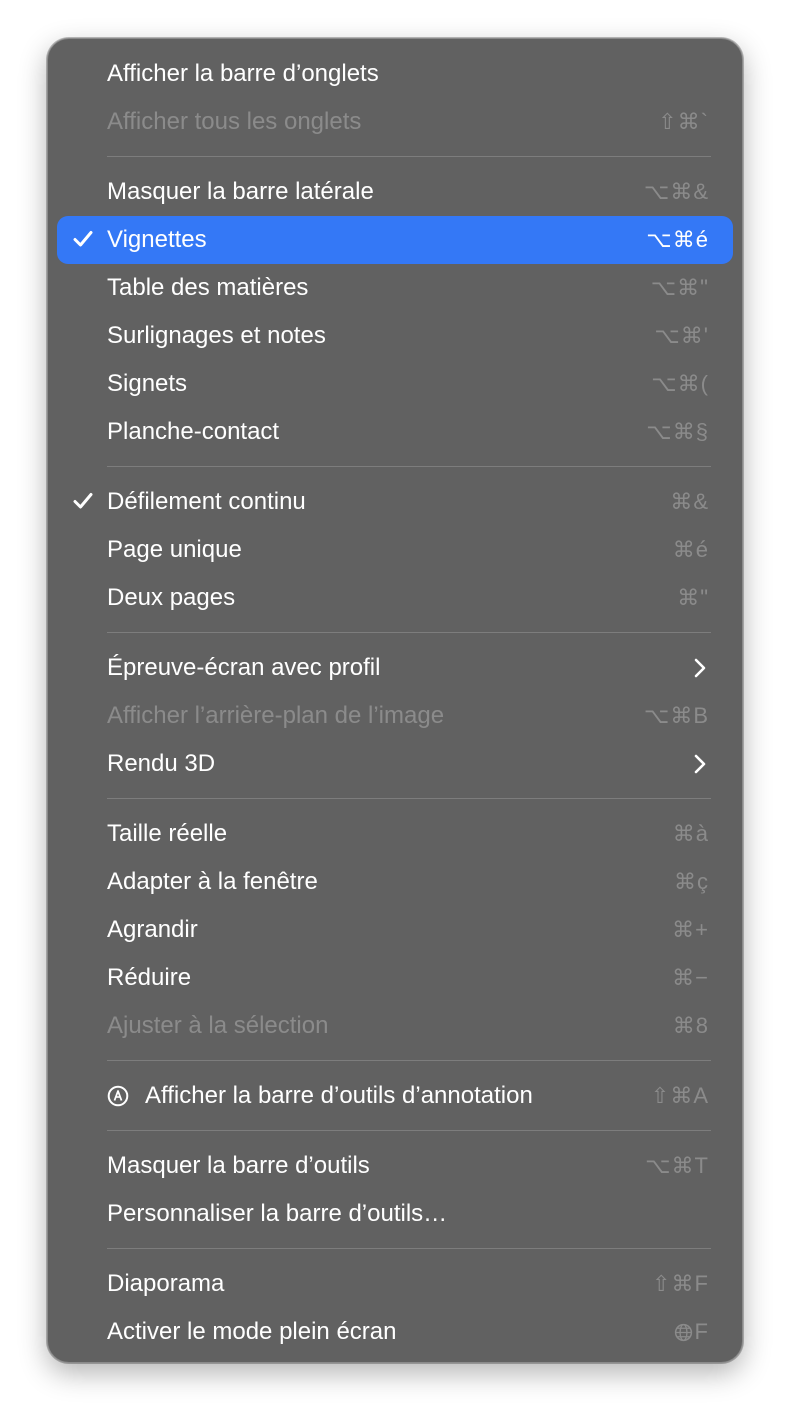 The width and height of the screenshot is (790, 1418). Describe the element at coordinates (676, 715) in the screenshot. I see `menu-item-shortcut: ⌥⌘B` at that location.